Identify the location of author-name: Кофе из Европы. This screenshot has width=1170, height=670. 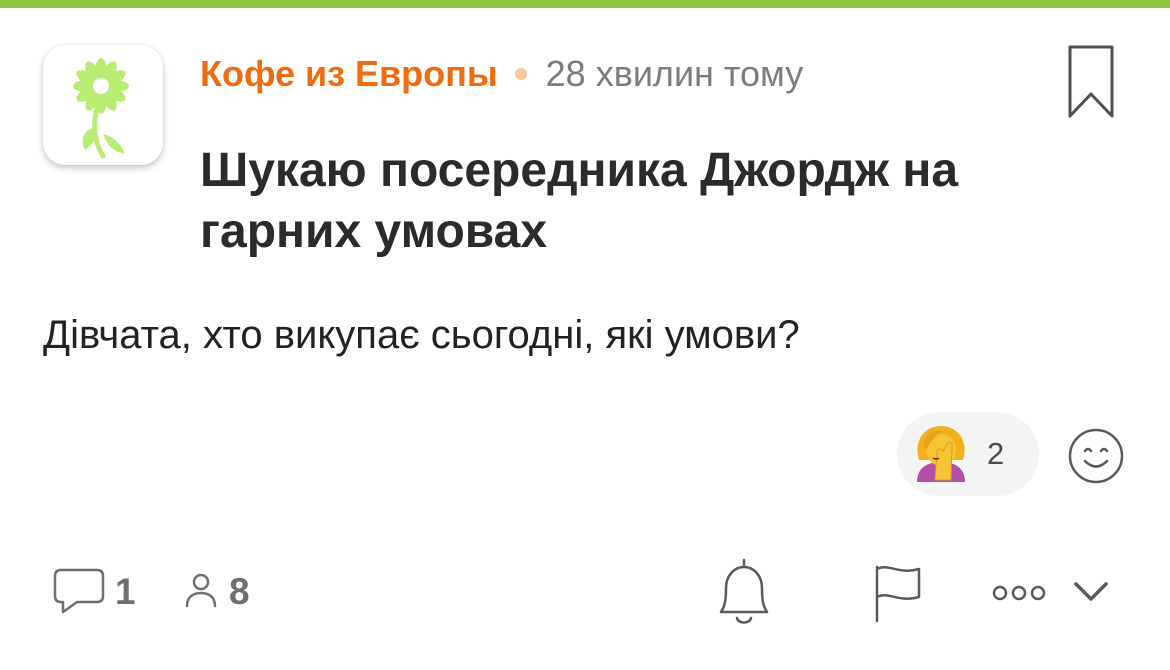
(349, 74).